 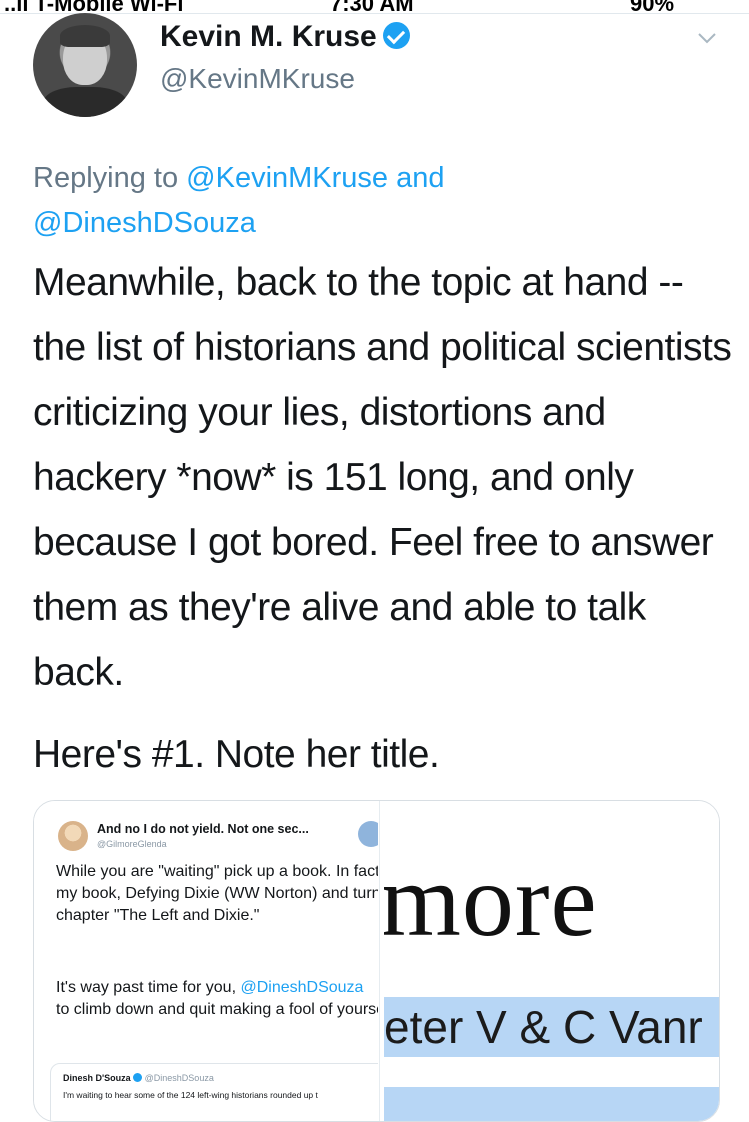 What do you see at coordinates (257, 79) in the screenshot?
I see `author-handle: @KevinMKruse` at bounding box center [257, 79].